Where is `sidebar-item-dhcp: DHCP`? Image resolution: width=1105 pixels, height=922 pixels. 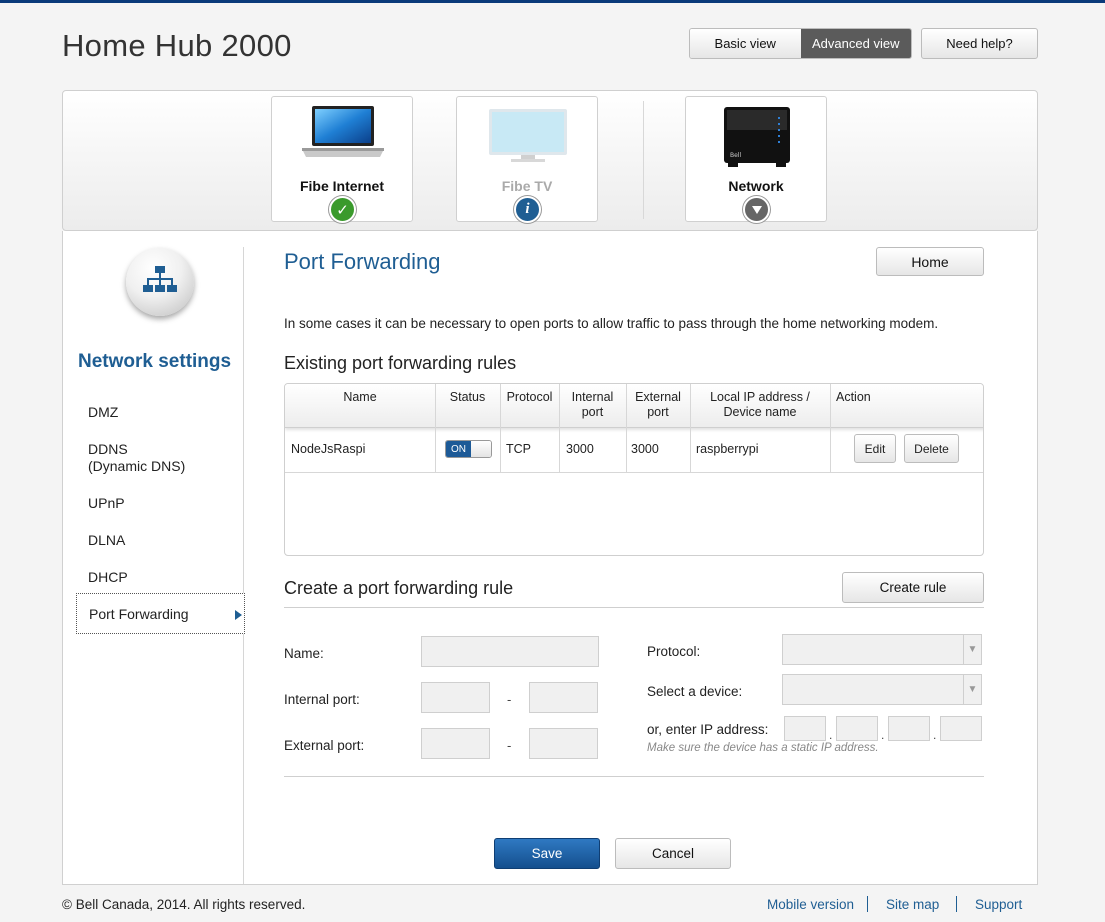 sidebar-item-dhcp: DHCP is located at coordinates (108, 577).